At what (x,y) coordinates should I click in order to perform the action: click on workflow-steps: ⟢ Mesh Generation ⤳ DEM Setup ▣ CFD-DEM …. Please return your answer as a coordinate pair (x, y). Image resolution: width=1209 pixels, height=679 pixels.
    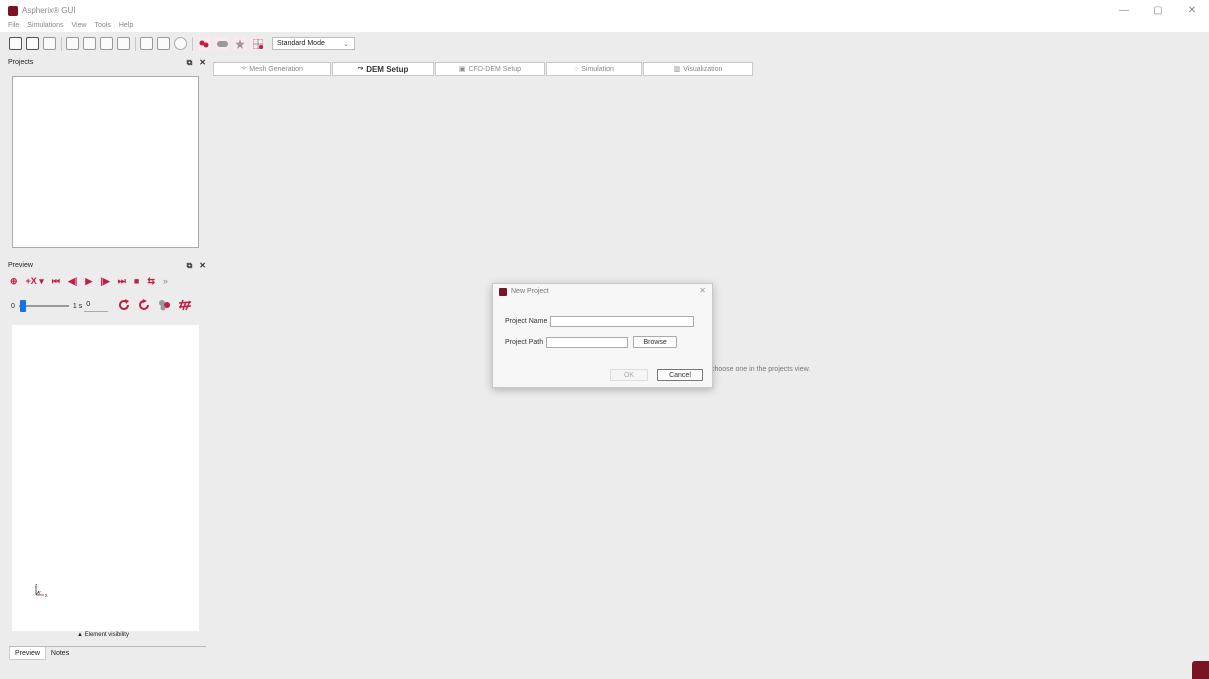
    Looking at the image, I should click on (483, 69).